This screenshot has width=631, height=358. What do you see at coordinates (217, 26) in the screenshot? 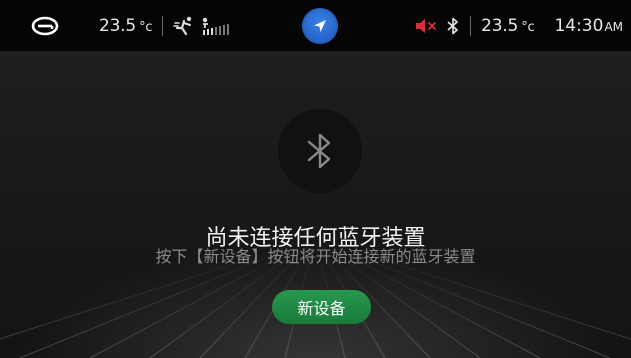
I see `fan-level-icon` at bounding box center [217, 26].